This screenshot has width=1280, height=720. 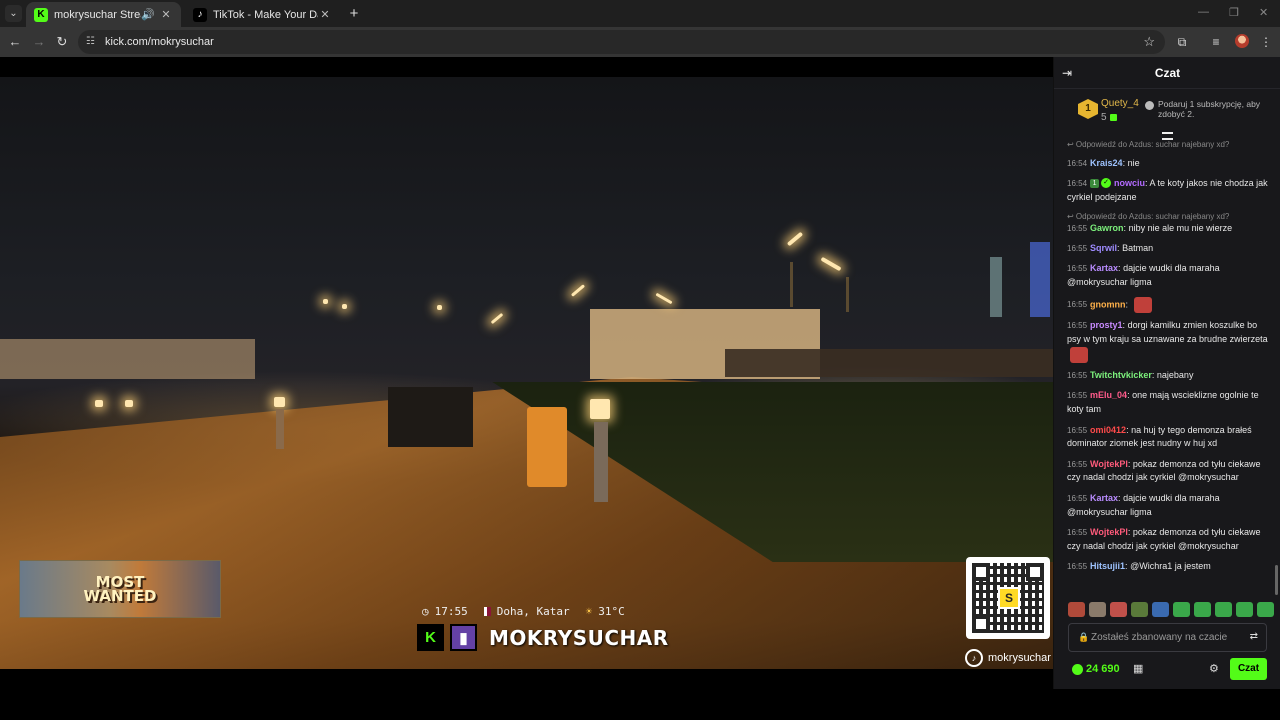 What do you see at coordinates (15, 42) in the screenshot?
I see `back-icon: ←` at bounding box center [15, 42].